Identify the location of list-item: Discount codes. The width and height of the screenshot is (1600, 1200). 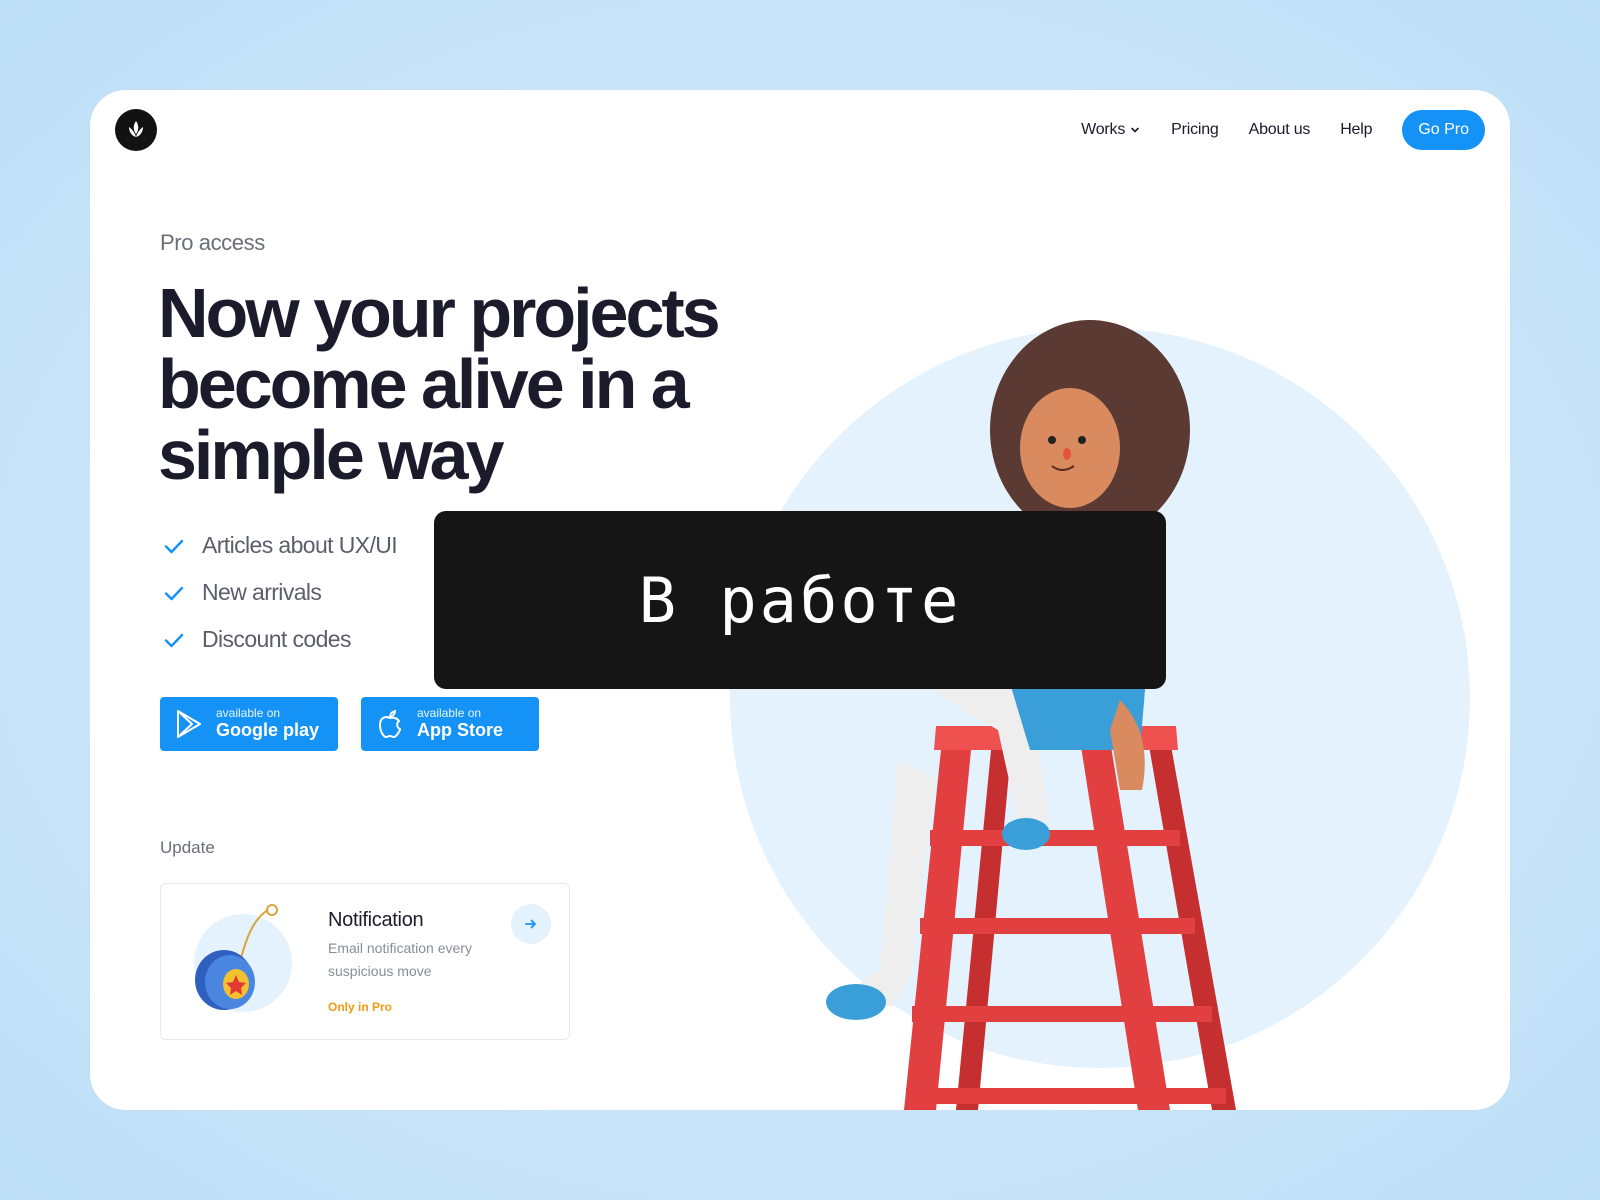
(279, 639).